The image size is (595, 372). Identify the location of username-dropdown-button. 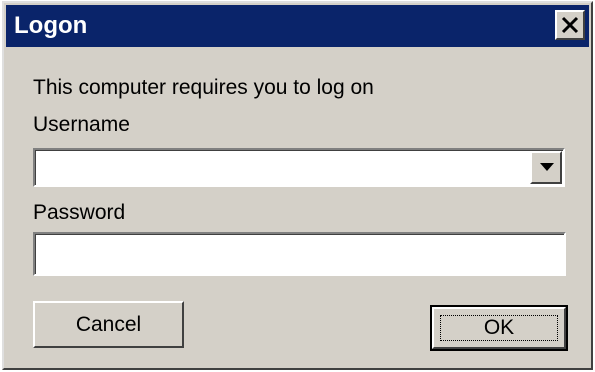
(546, 167).